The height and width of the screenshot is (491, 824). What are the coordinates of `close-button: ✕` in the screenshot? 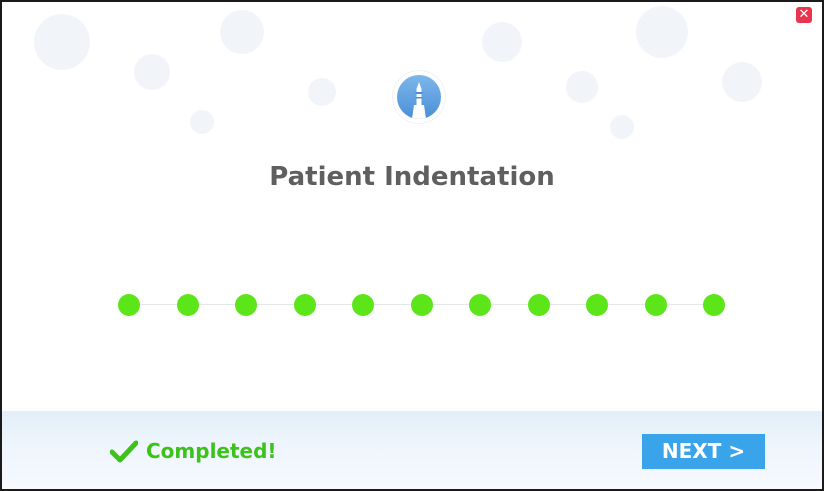 It's located at (804, 15).